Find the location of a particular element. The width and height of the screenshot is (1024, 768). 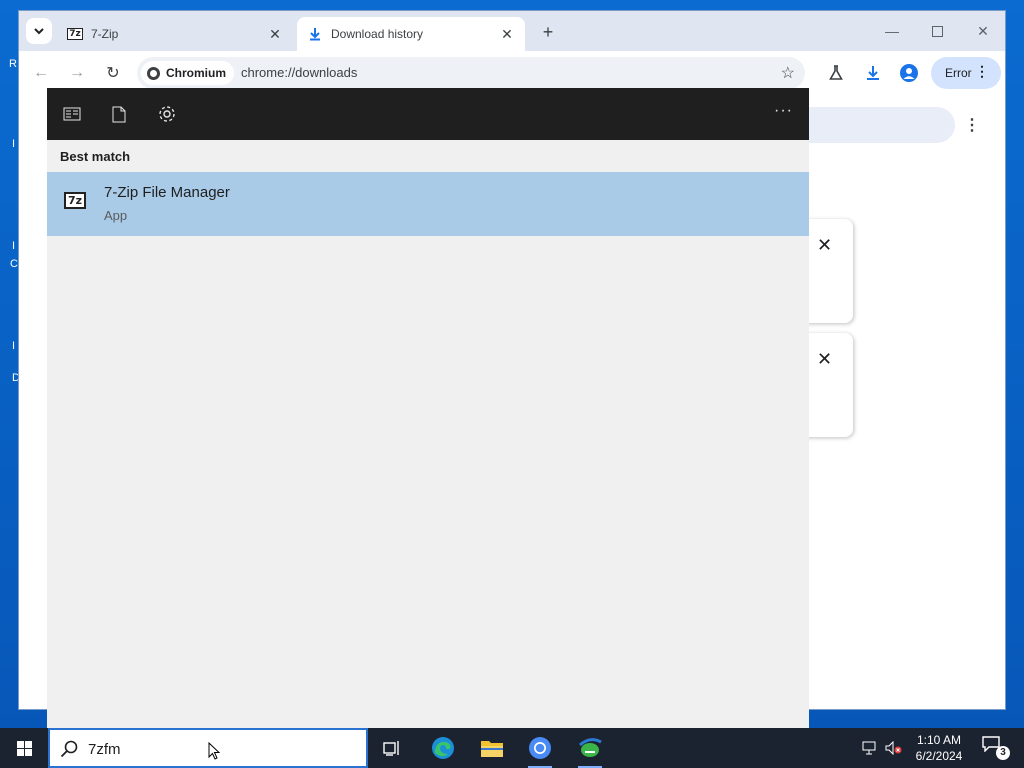

chromium-taskbar-button is located at coordinates (540, 750).